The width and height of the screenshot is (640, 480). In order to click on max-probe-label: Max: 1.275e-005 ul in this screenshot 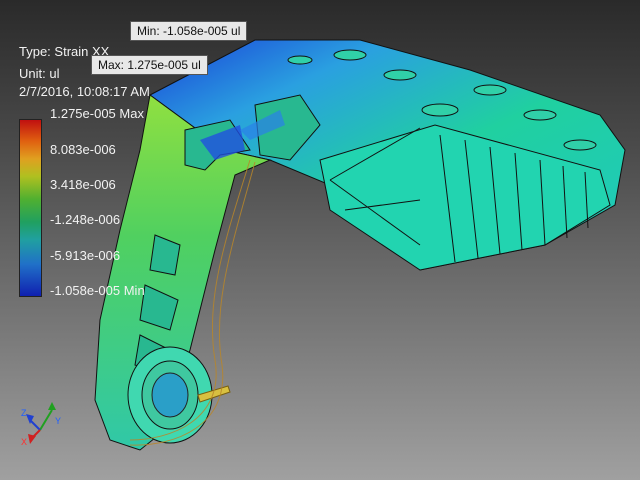, I will do `click(149, 65)`.